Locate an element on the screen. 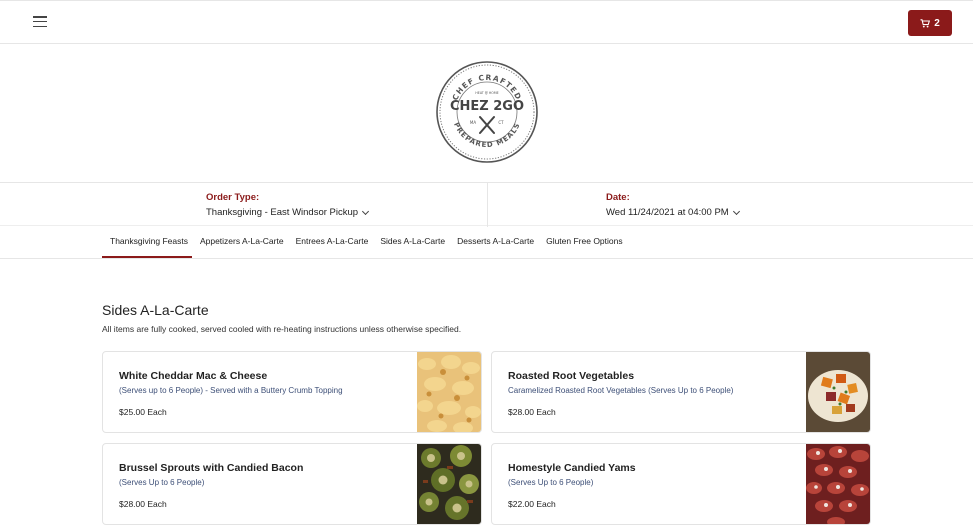 This screenshot has height=532, width=973. date-label: Date: is located at coordinates (618, 197).